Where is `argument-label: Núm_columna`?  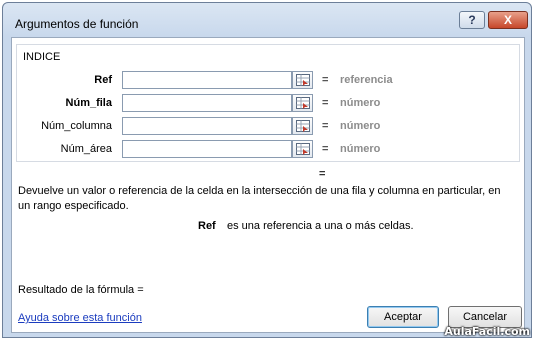
argument-label: Núm_columna is located at coordinates (76, 126).